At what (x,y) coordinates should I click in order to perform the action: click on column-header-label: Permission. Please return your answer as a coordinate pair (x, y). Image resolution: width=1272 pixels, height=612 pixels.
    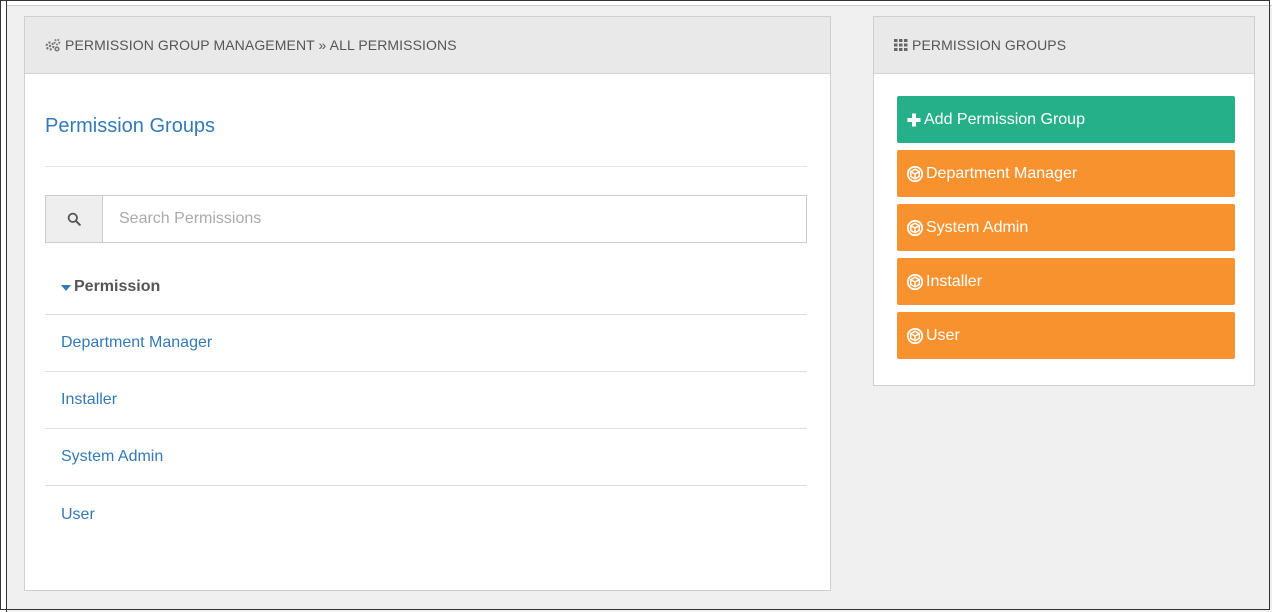
    Looking at the image, I should click on (117, 286).